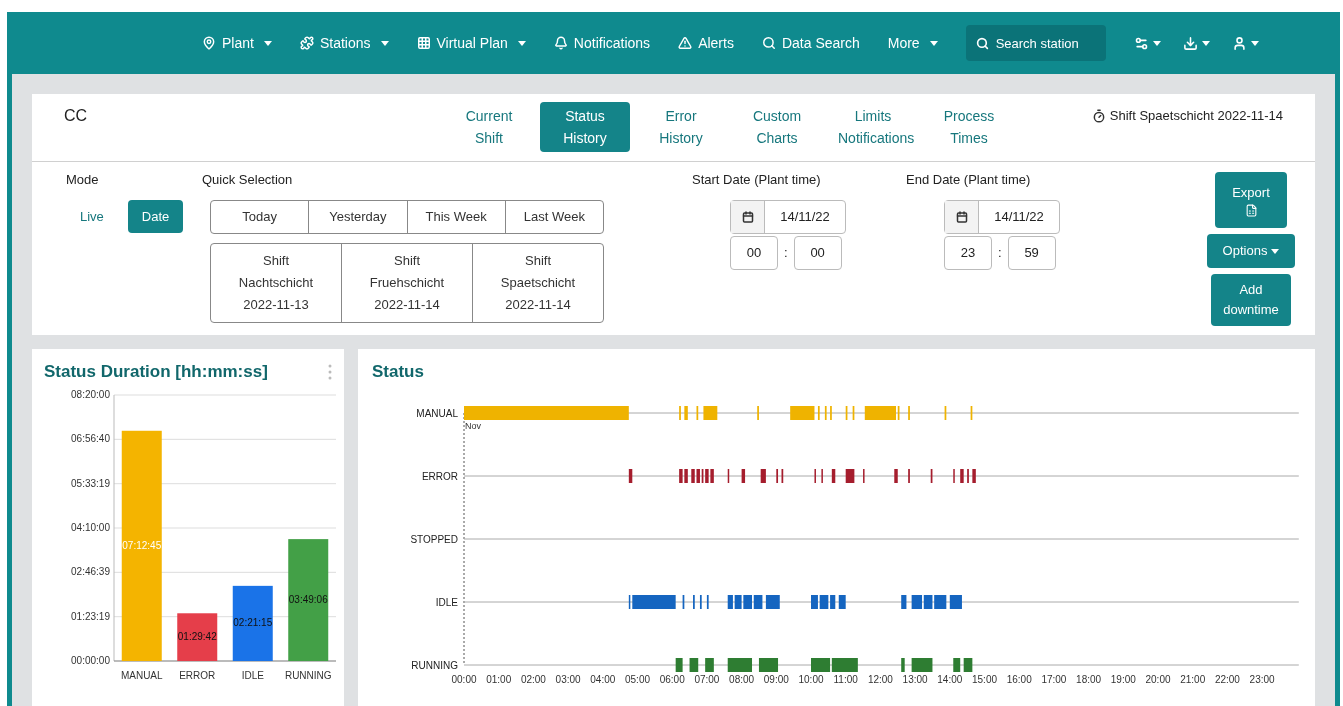 Image resolution: width=1343 pixels, height=706 pixels. Describe the element at coordinates (446, 602) in the screenshot. I see `lane-label: IDLE` at that location.